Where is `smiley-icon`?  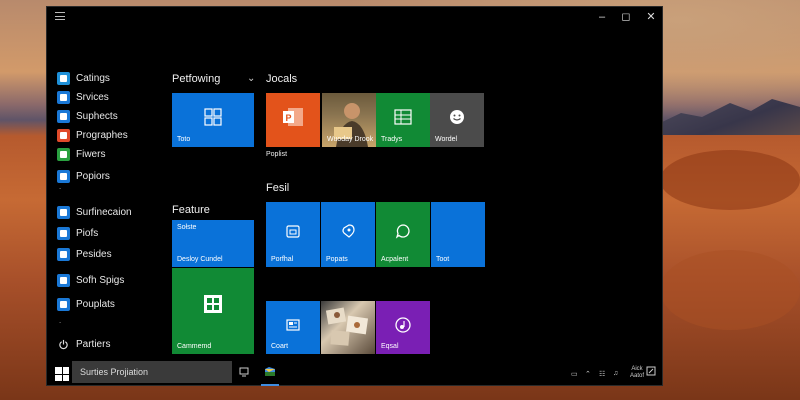 smiley-icon is located at coordinates (457, 117).